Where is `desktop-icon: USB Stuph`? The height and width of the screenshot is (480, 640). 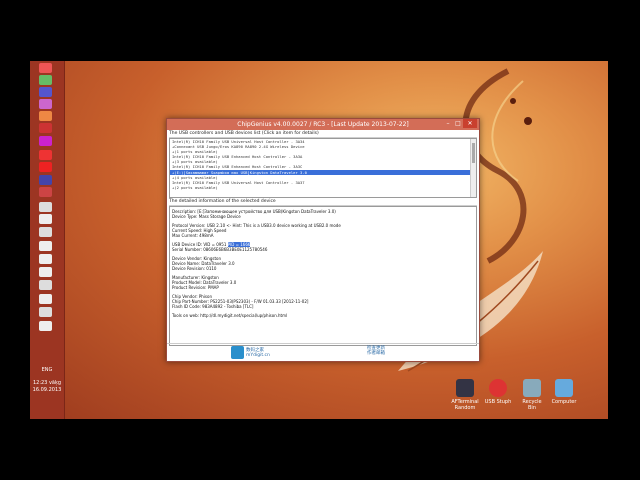
desktop-icon: USB Stuph is located at coordinates (498, 392).